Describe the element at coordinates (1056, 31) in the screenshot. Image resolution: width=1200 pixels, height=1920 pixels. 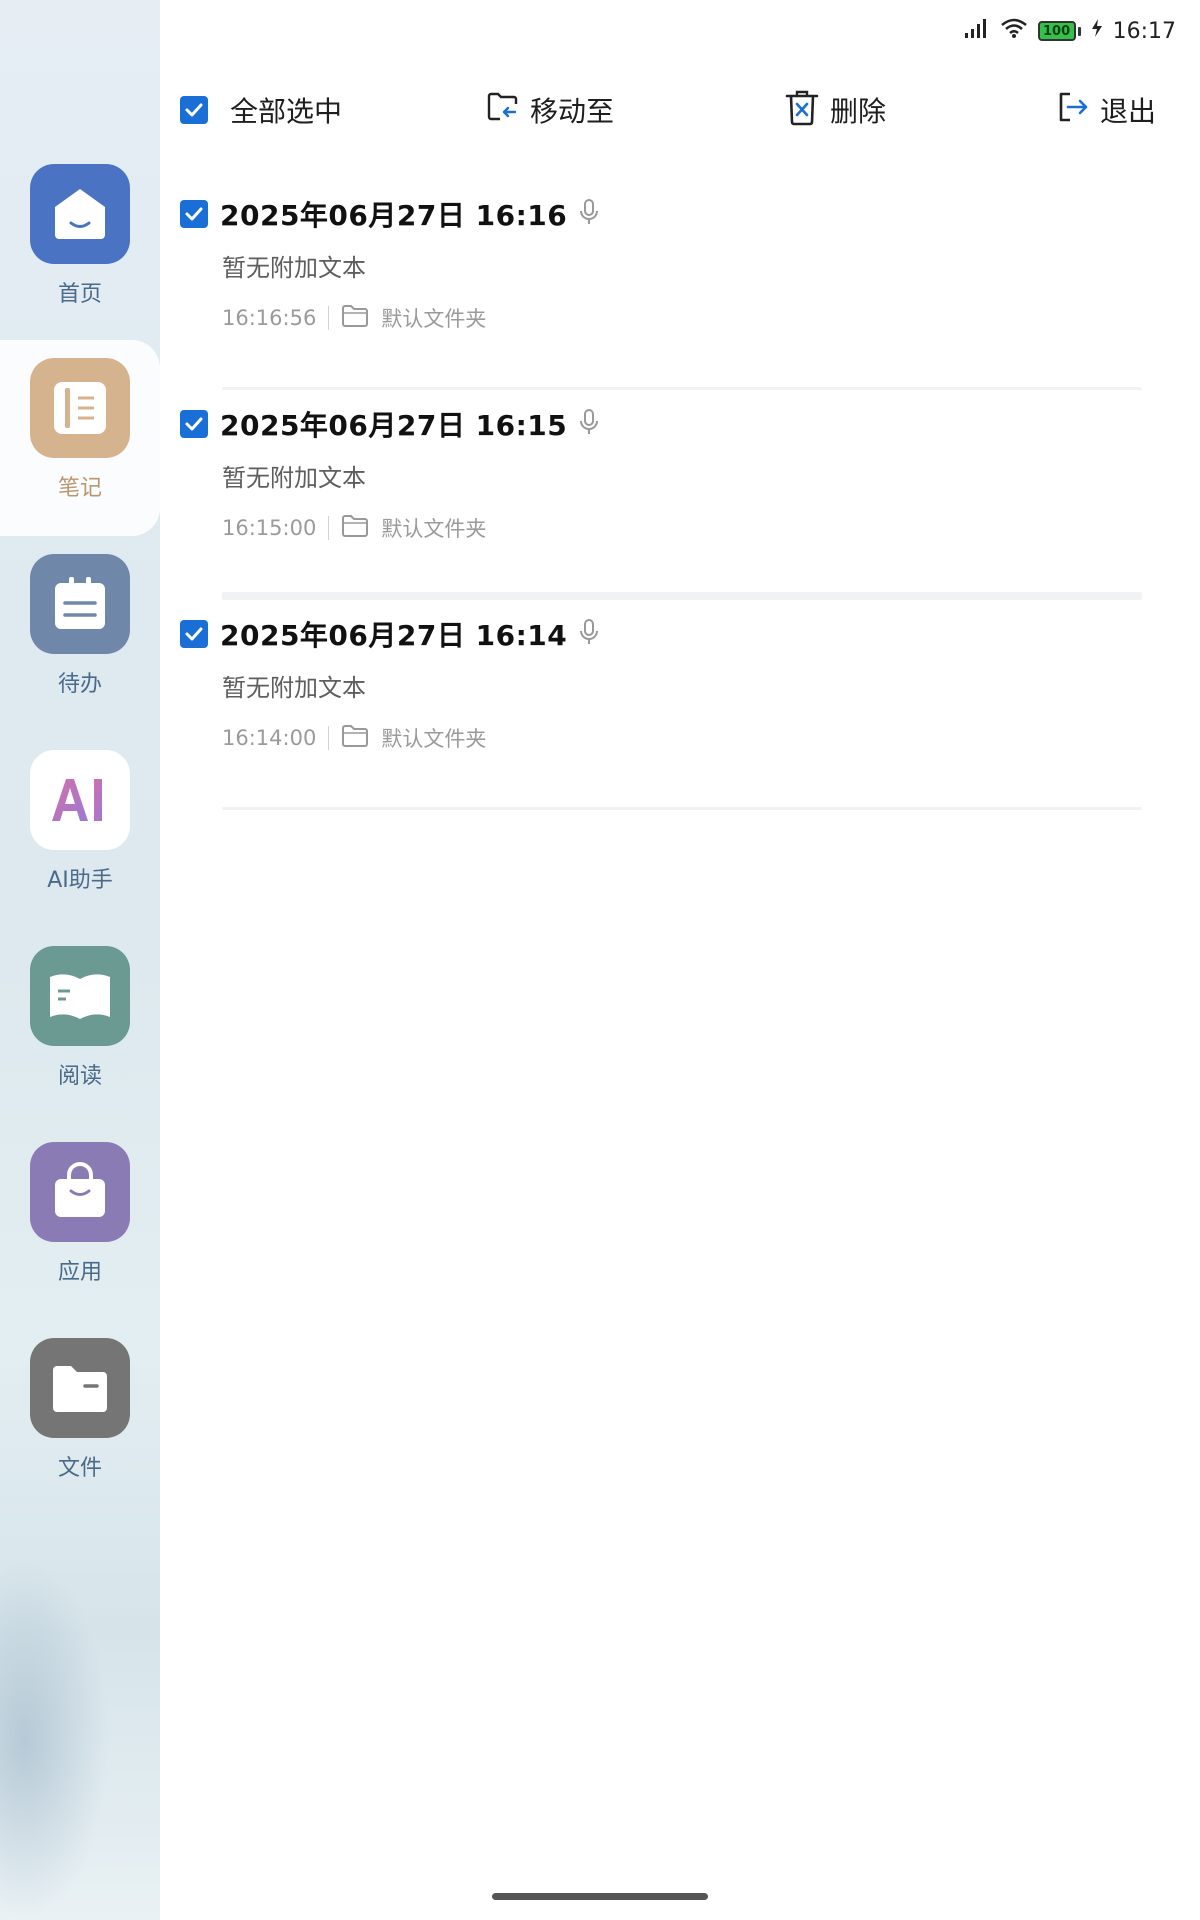
I see `battery-level: 100` at that location.